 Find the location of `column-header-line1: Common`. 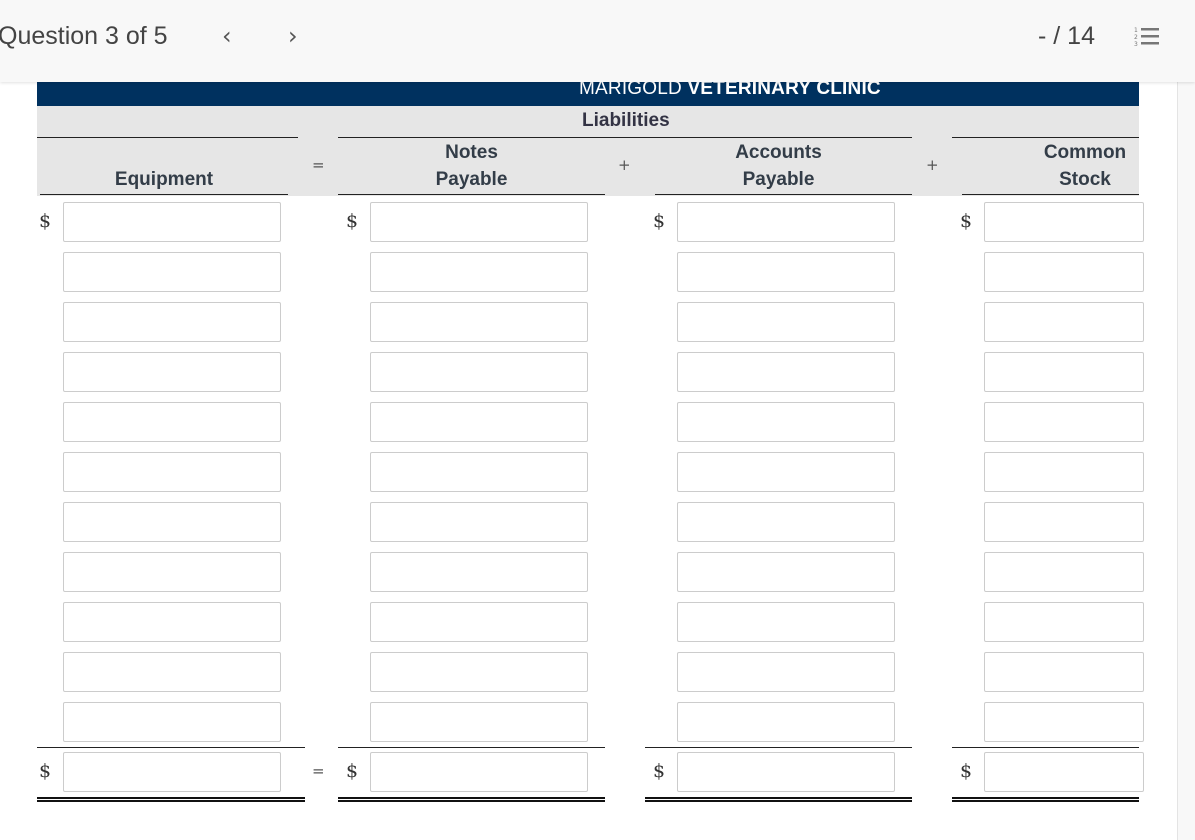

column-header-line1: Common is located at coordinates (1085, 152).